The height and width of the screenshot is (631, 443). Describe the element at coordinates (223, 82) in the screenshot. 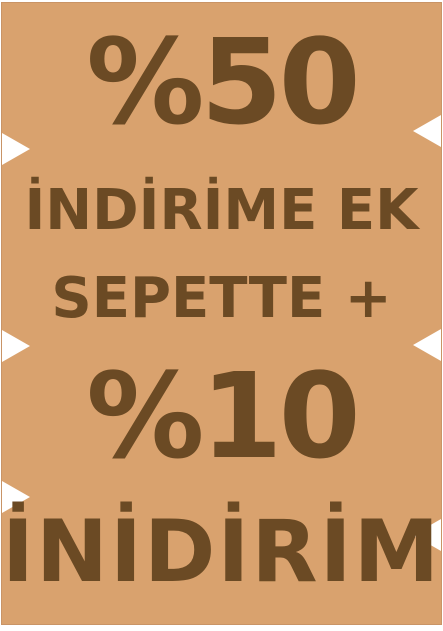

I see `discount-percent-50: %50` at that location.